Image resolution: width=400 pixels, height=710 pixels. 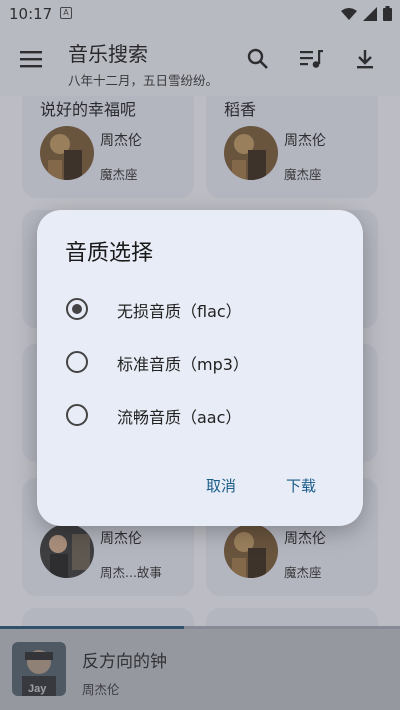 I want to click on quality-option-flac: 无损音质（flac）, so click(x=198, y=309).